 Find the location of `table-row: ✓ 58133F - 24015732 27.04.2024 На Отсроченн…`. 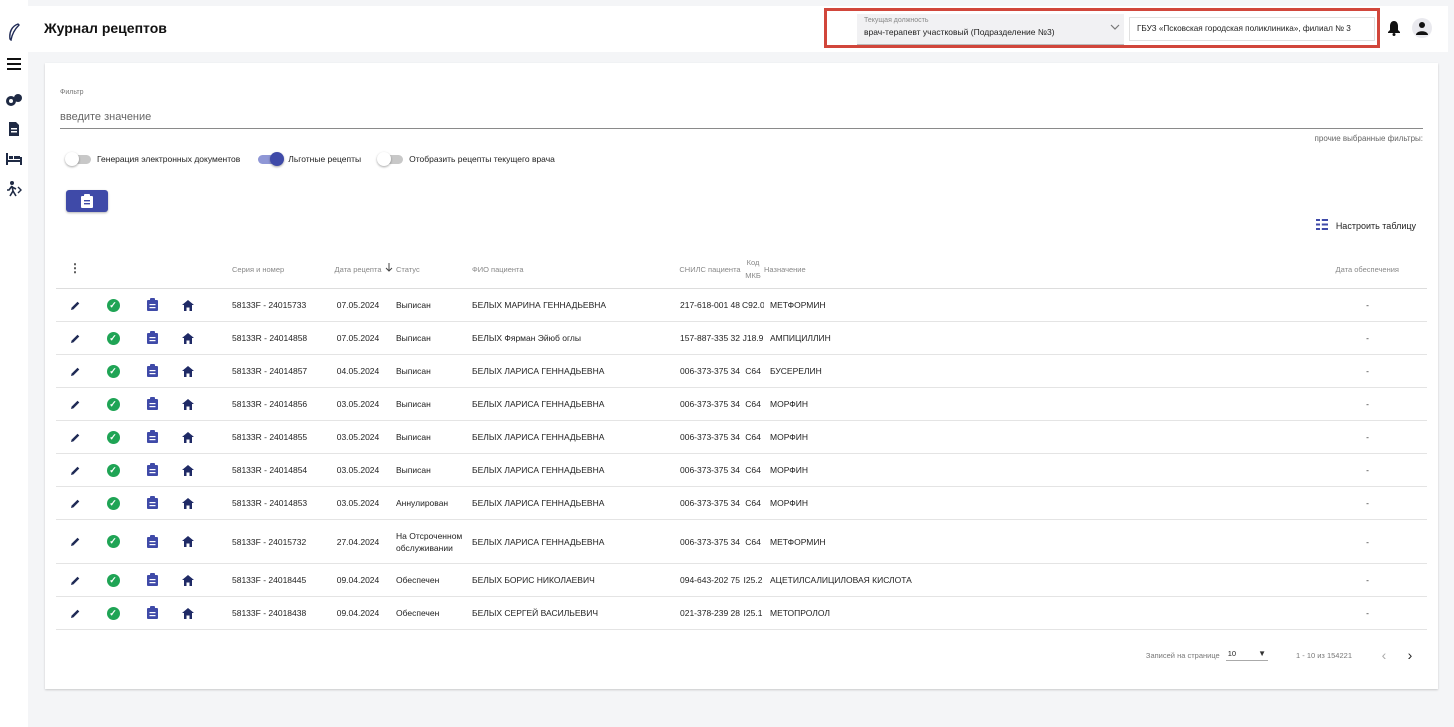

table-row: ✓ 58133F - 24015732 27.04.2024 На Отсроченн… is located at coordinates (741, 541).